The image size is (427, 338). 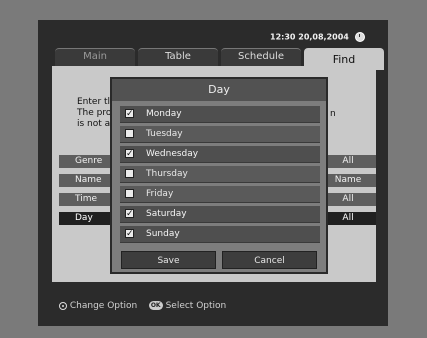 What do you see at coordinates (167, 174) in the screenshot?
I see `day-label: Thursday` at bounding box center [167, 174].